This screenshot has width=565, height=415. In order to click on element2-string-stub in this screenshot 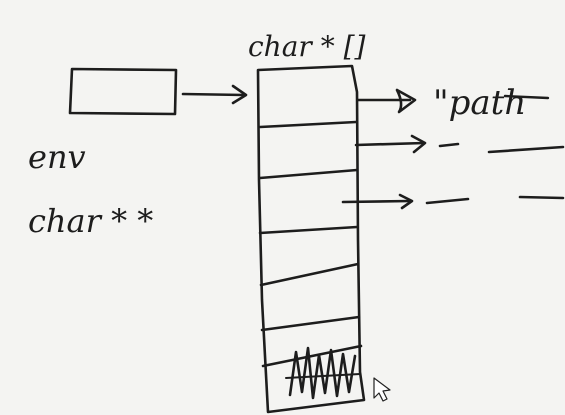, I will do `click(447, 201)`.